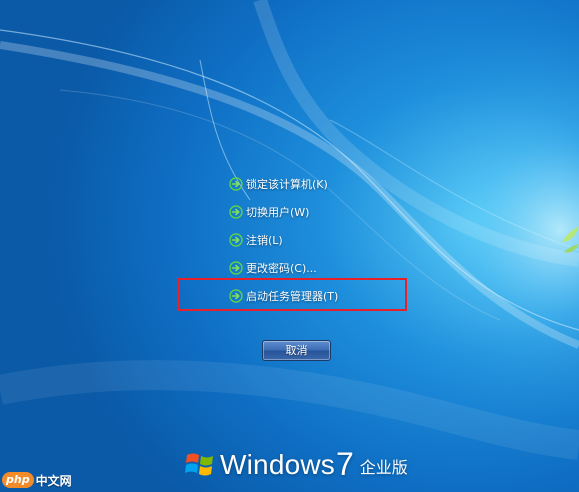  I want to click on annotation-highlight-box, so click(292, 294).